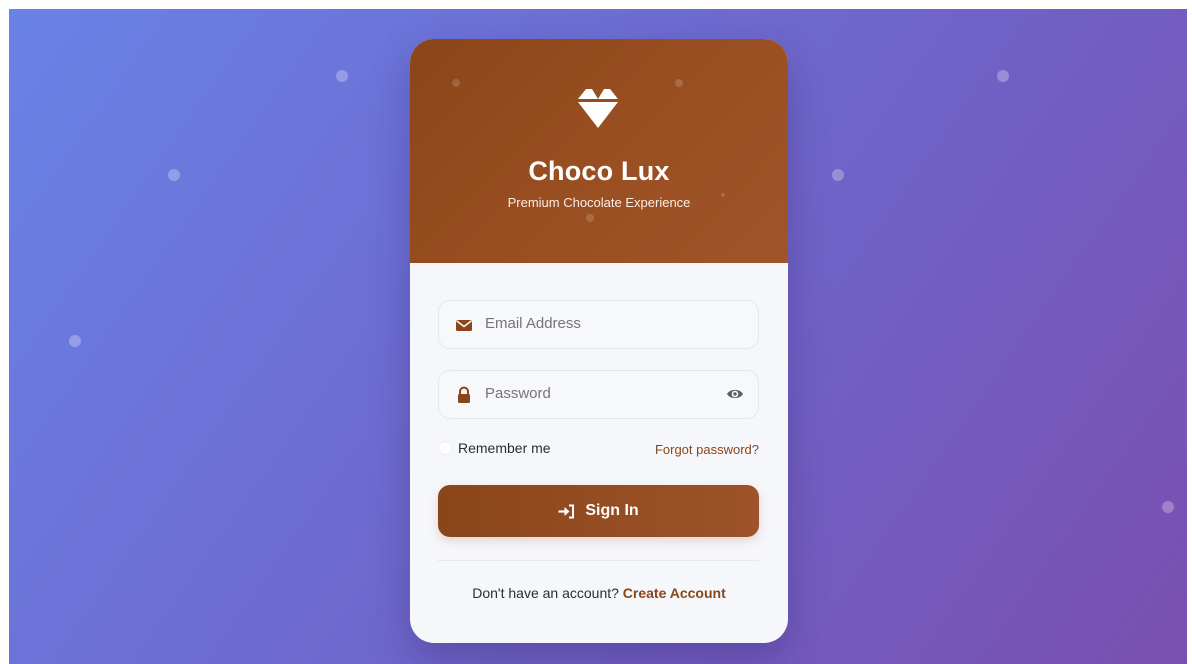  What do you see at coordinates (598, 108) in the screenshot?
I see `diamond-icon` at bounding box center [598, 108].